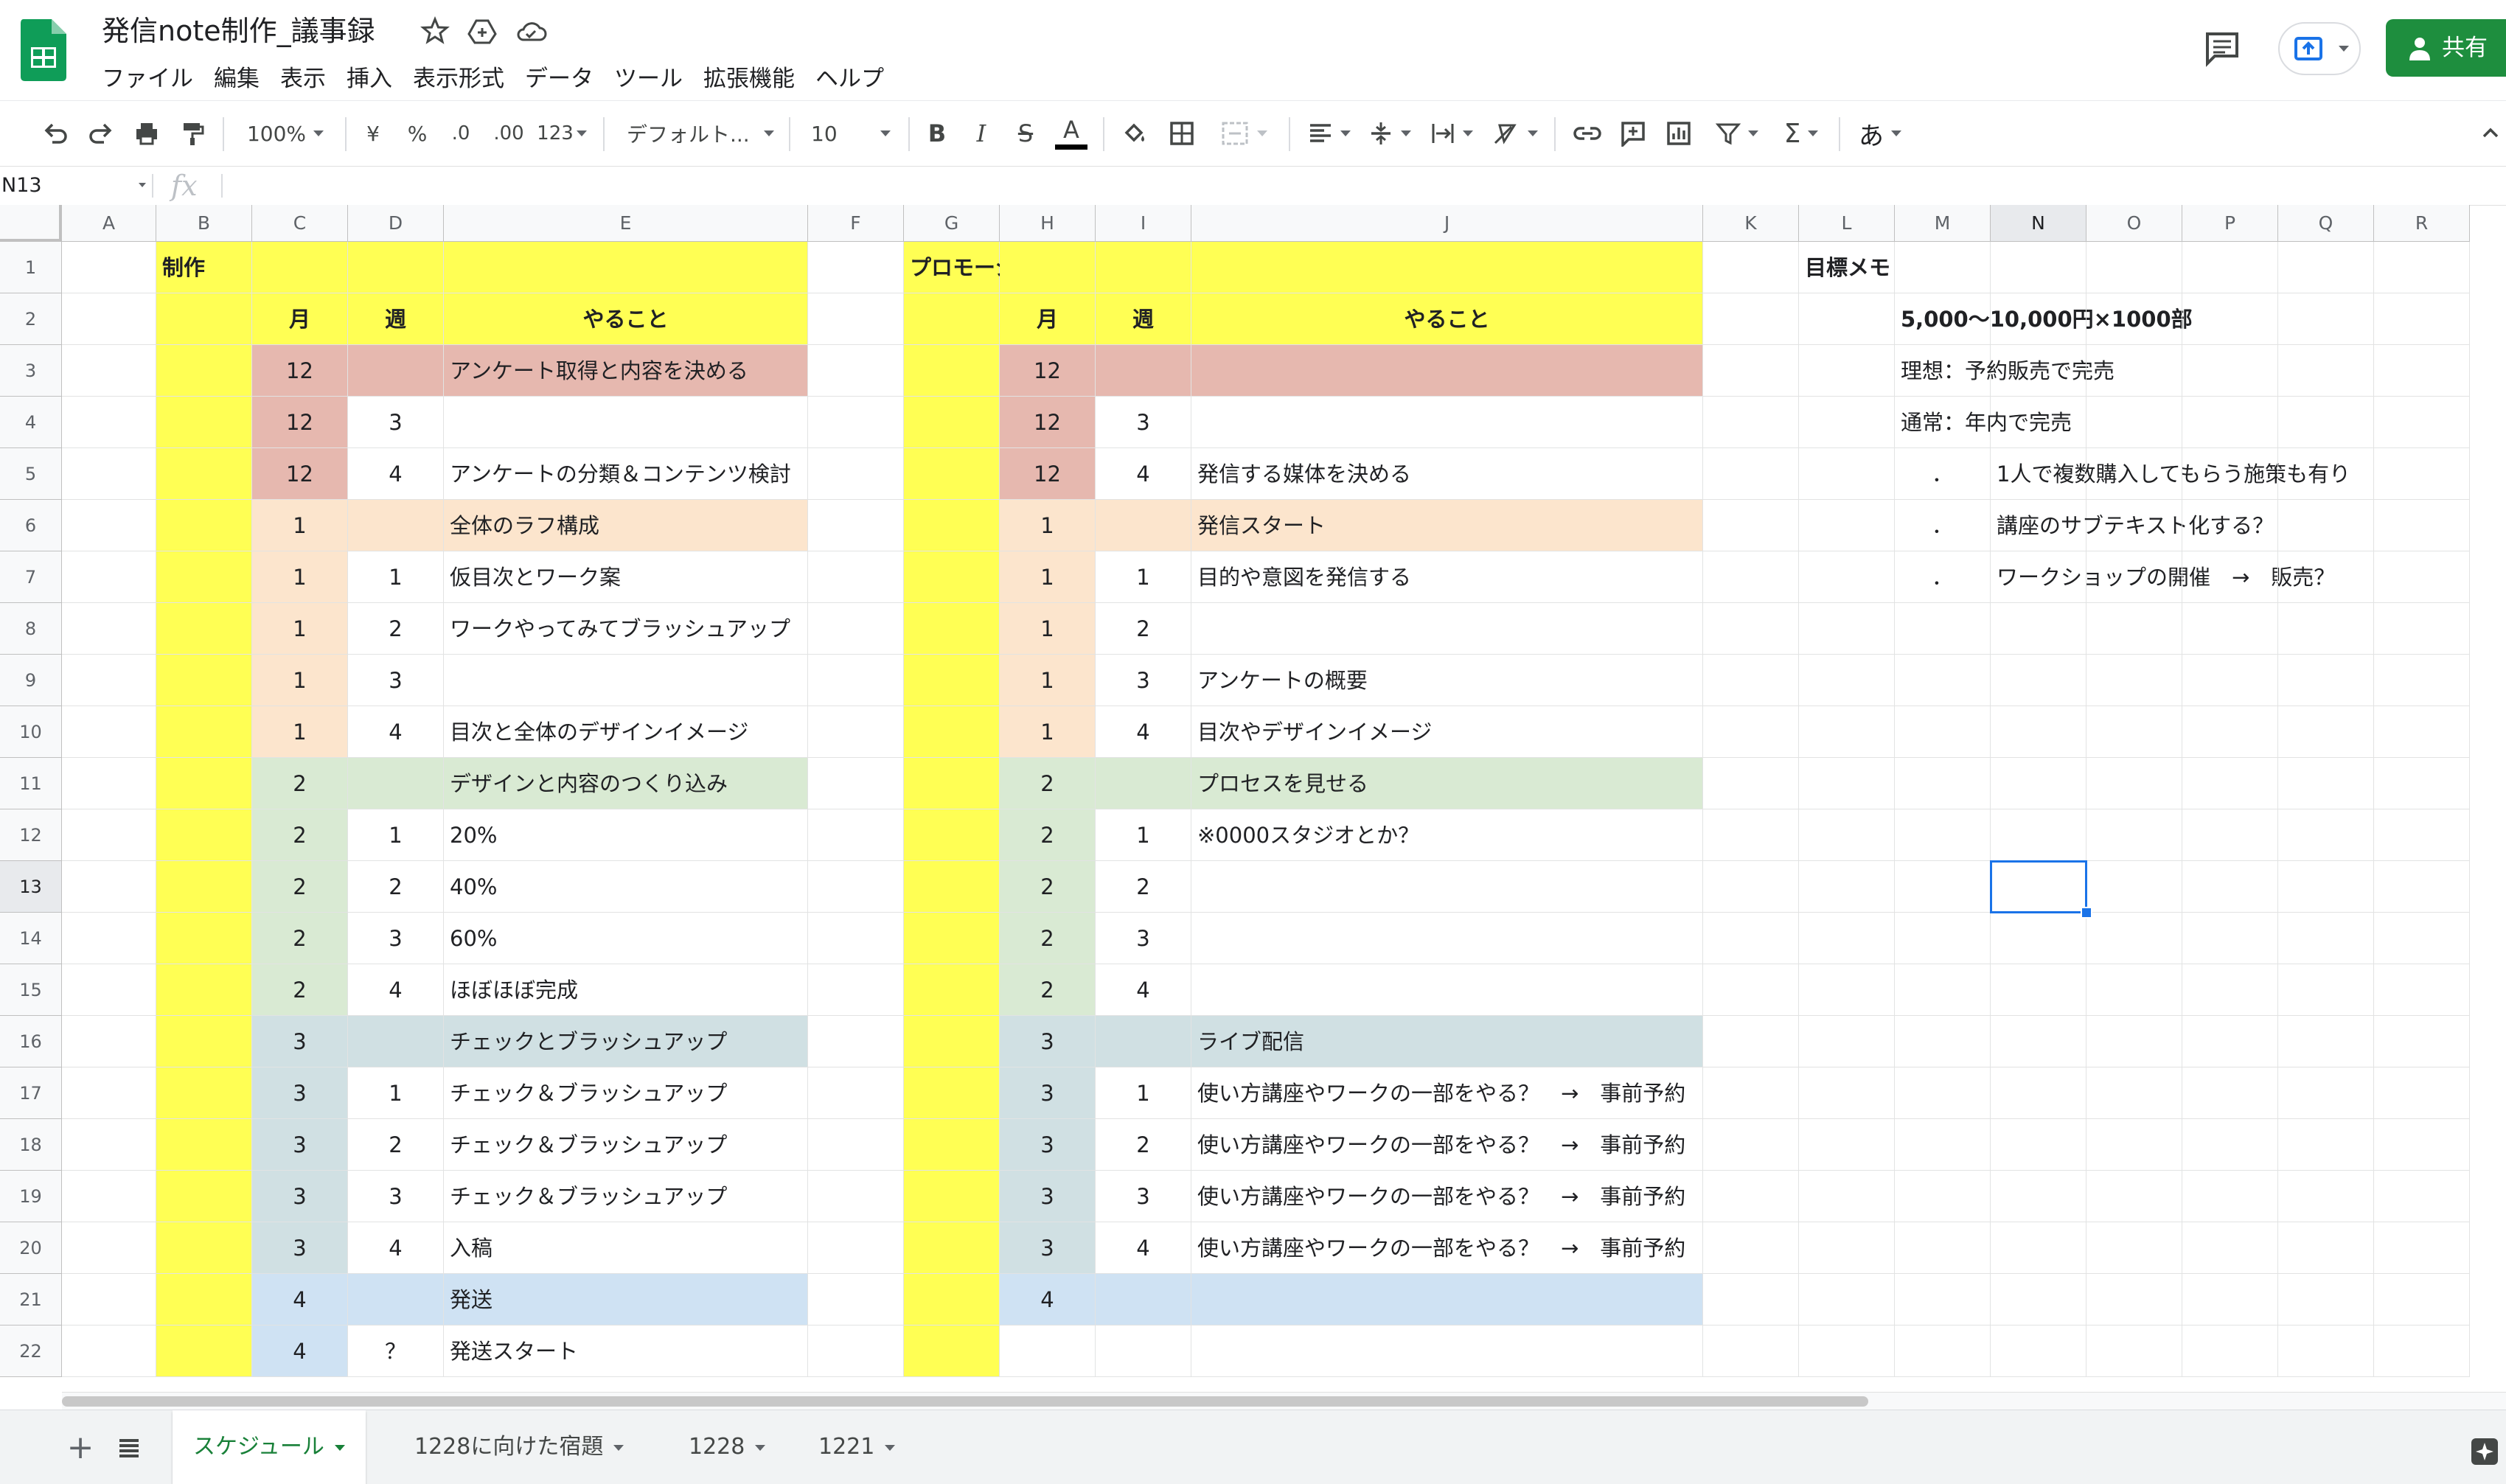  What do you see at coordinates (626, 1042) in the screenshot?
I see `cell-e16: チェックとブラッシュアップ` at bounding box center [626, 1042].